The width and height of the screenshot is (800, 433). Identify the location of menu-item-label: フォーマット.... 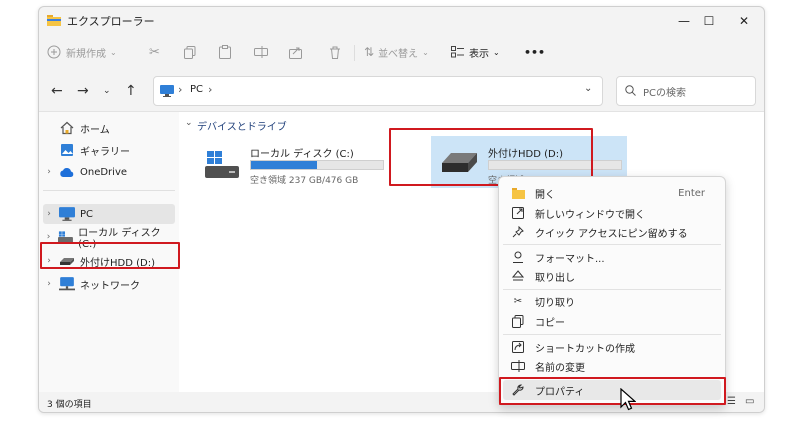
(570, 259).